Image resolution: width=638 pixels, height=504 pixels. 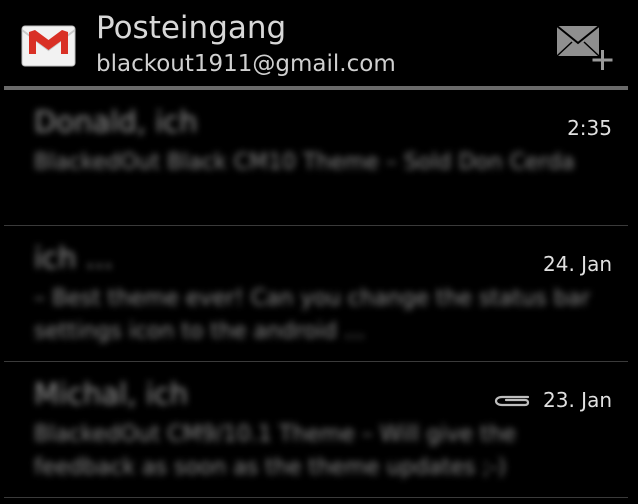 What do you see at coordinates (111, 394) in the screenshot?
I see `message-sender: Michal, ich` at bounding box center [111, 394].